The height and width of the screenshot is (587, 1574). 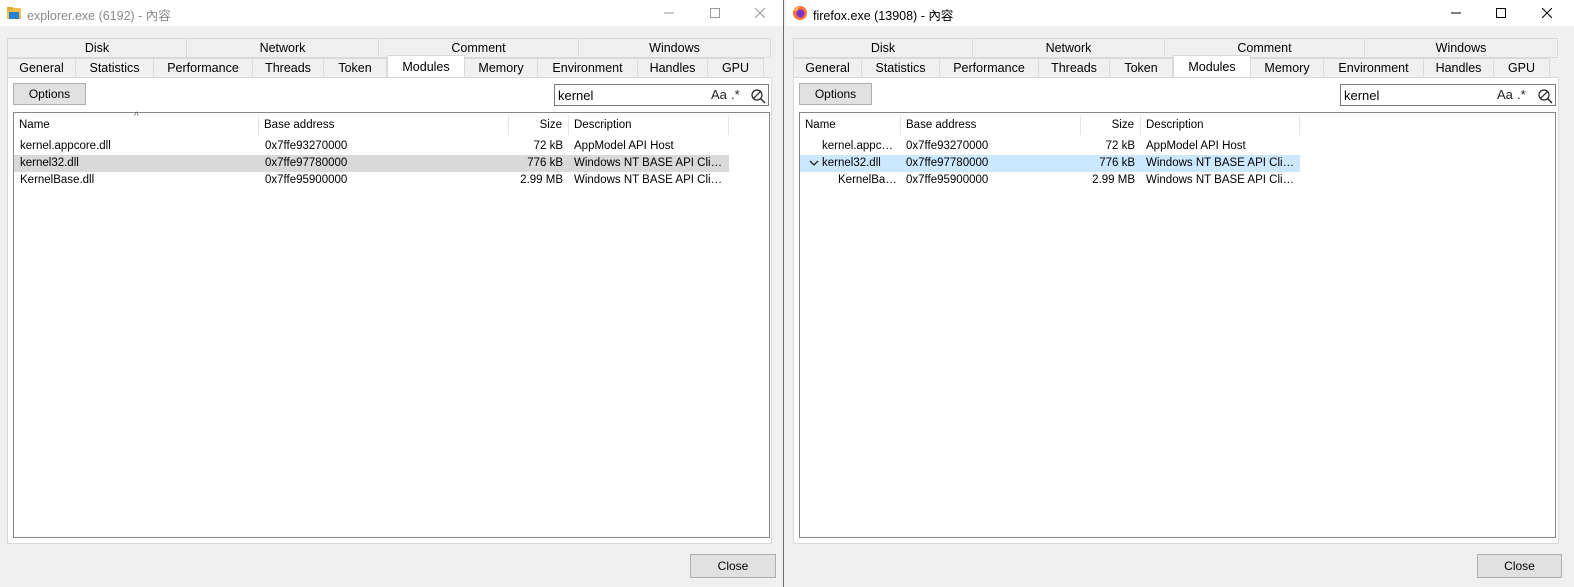 What do you see at coordinates (883, 16) in the screenshot?
I see `window-title: firefox.exe (13908) - 內容` at bounding box center [883, 16].